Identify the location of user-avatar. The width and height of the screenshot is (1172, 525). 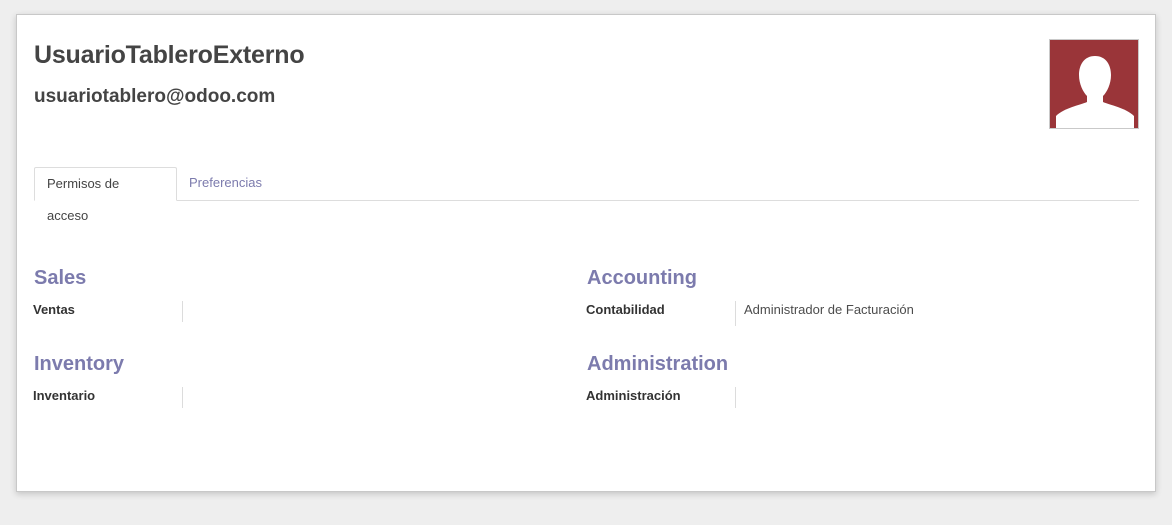
(1094, 84).